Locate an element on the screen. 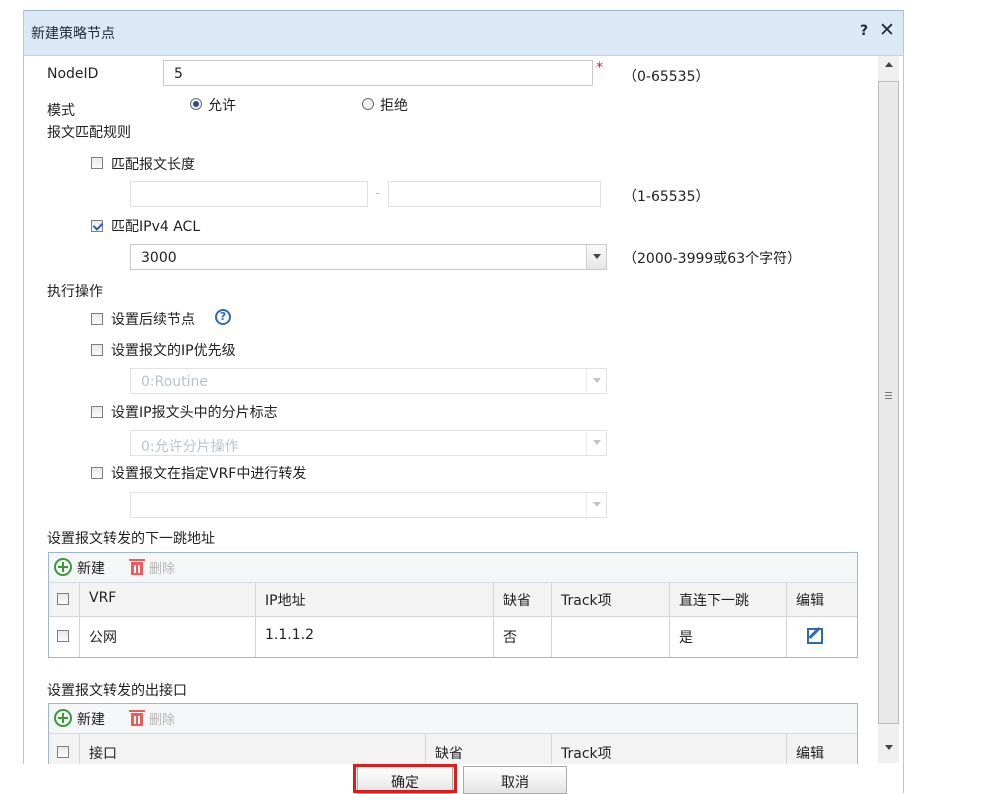  grip-icon is located at coordinates (888, 392).